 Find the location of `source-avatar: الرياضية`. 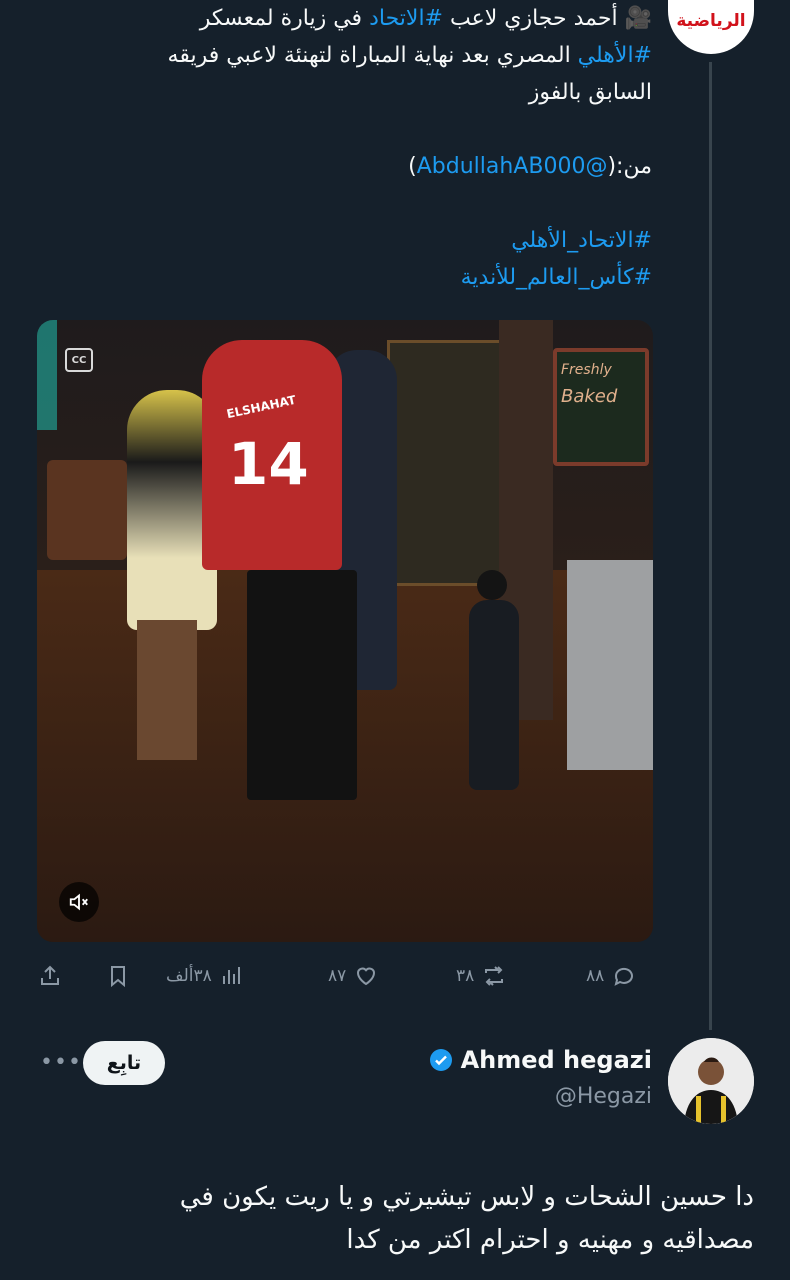

source-avatar: الرياضية is located at coordinates (711, 27).